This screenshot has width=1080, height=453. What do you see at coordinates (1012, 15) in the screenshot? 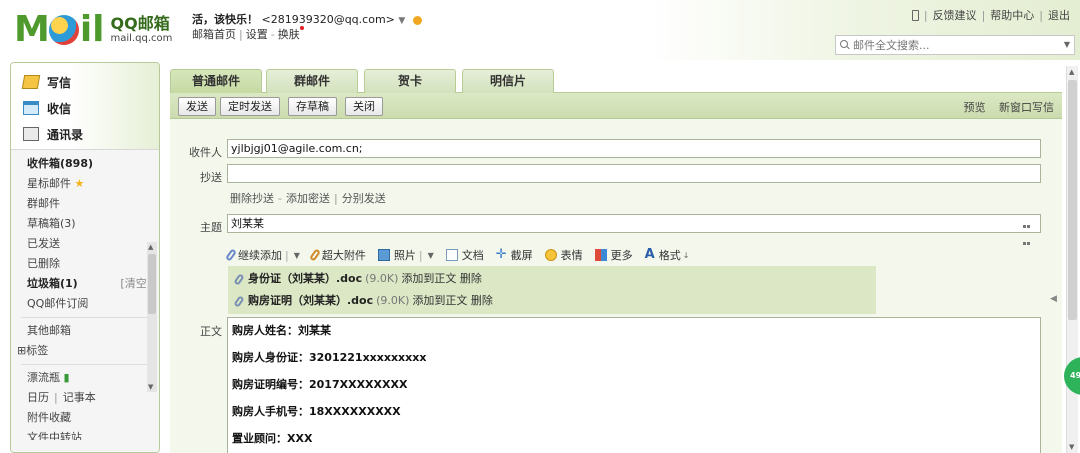
I see `help-center-link: 帮助中心` at bounding box center [1012, 15].